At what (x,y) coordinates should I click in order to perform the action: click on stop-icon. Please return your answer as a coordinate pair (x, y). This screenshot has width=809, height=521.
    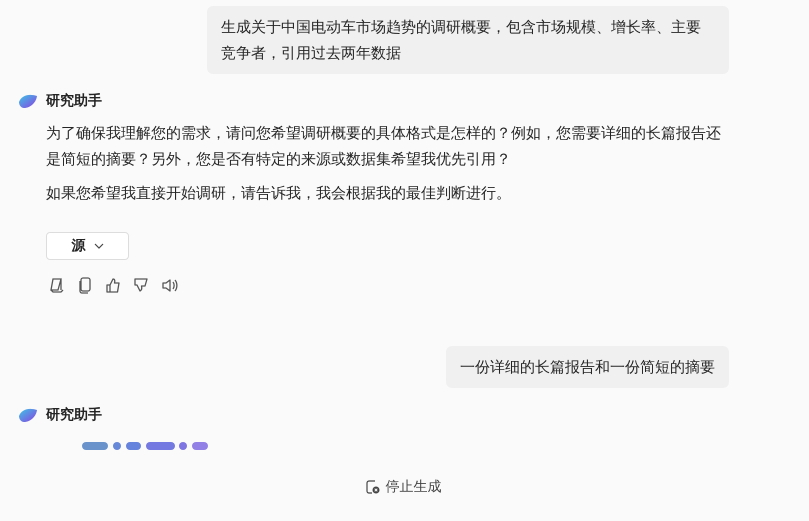
    Looking at the image, I should click on (373, 487).